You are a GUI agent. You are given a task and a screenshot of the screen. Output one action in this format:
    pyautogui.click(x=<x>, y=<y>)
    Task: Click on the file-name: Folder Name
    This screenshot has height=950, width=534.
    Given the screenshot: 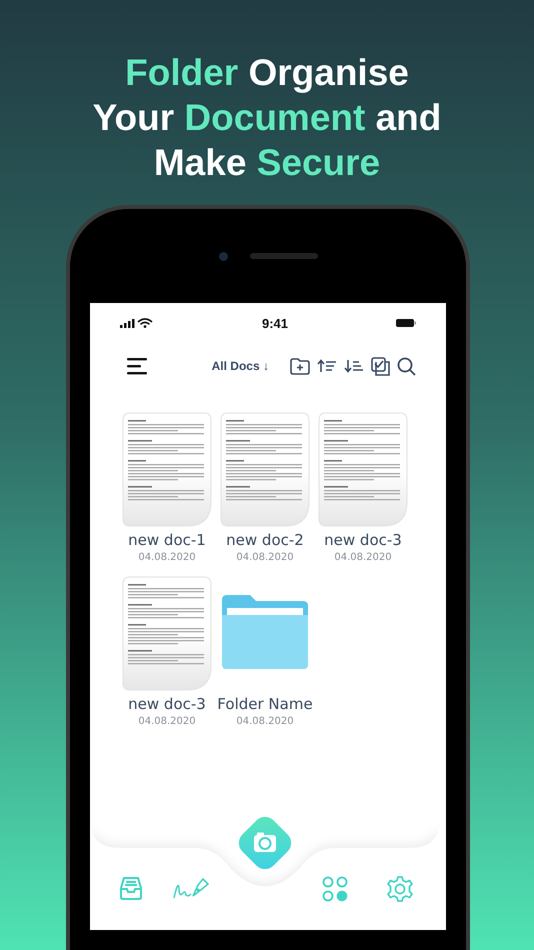 What is the action you would take?
    pyautogui.click(x=265, y=704)
    